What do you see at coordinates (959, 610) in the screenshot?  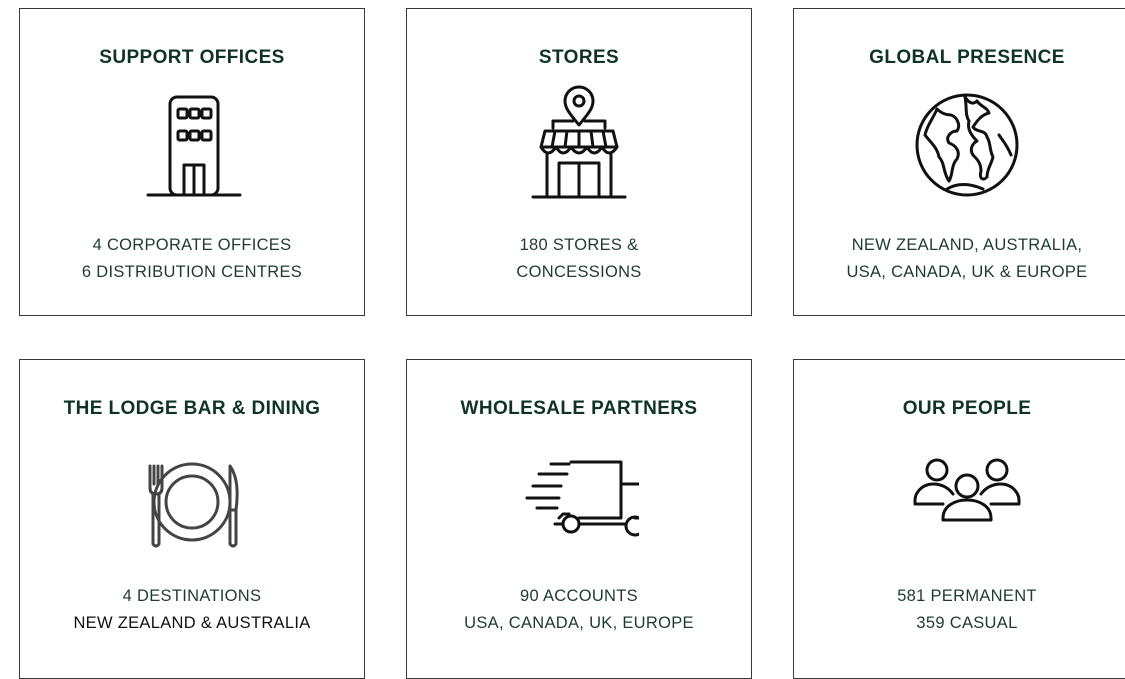 I see `card-description: 581 PERMANENT 359 CASUAL` at bounding box center [959, 610].